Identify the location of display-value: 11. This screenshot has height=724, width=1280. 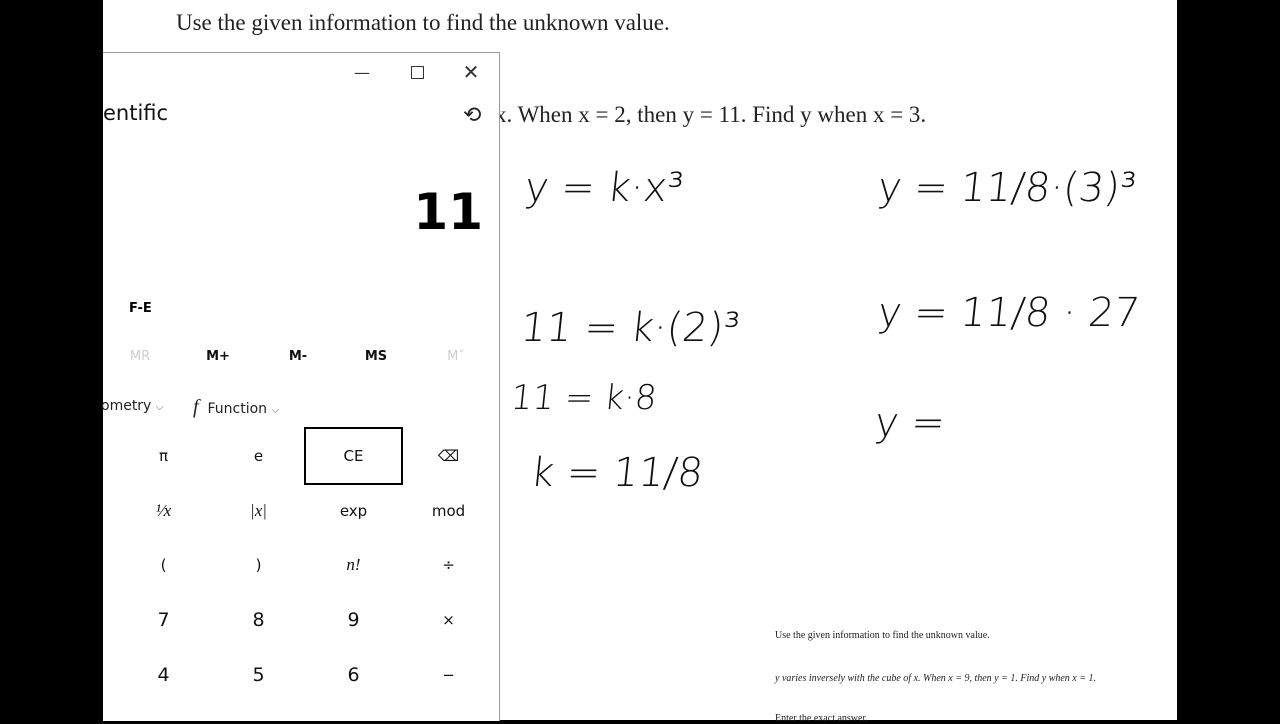
(448, 212).